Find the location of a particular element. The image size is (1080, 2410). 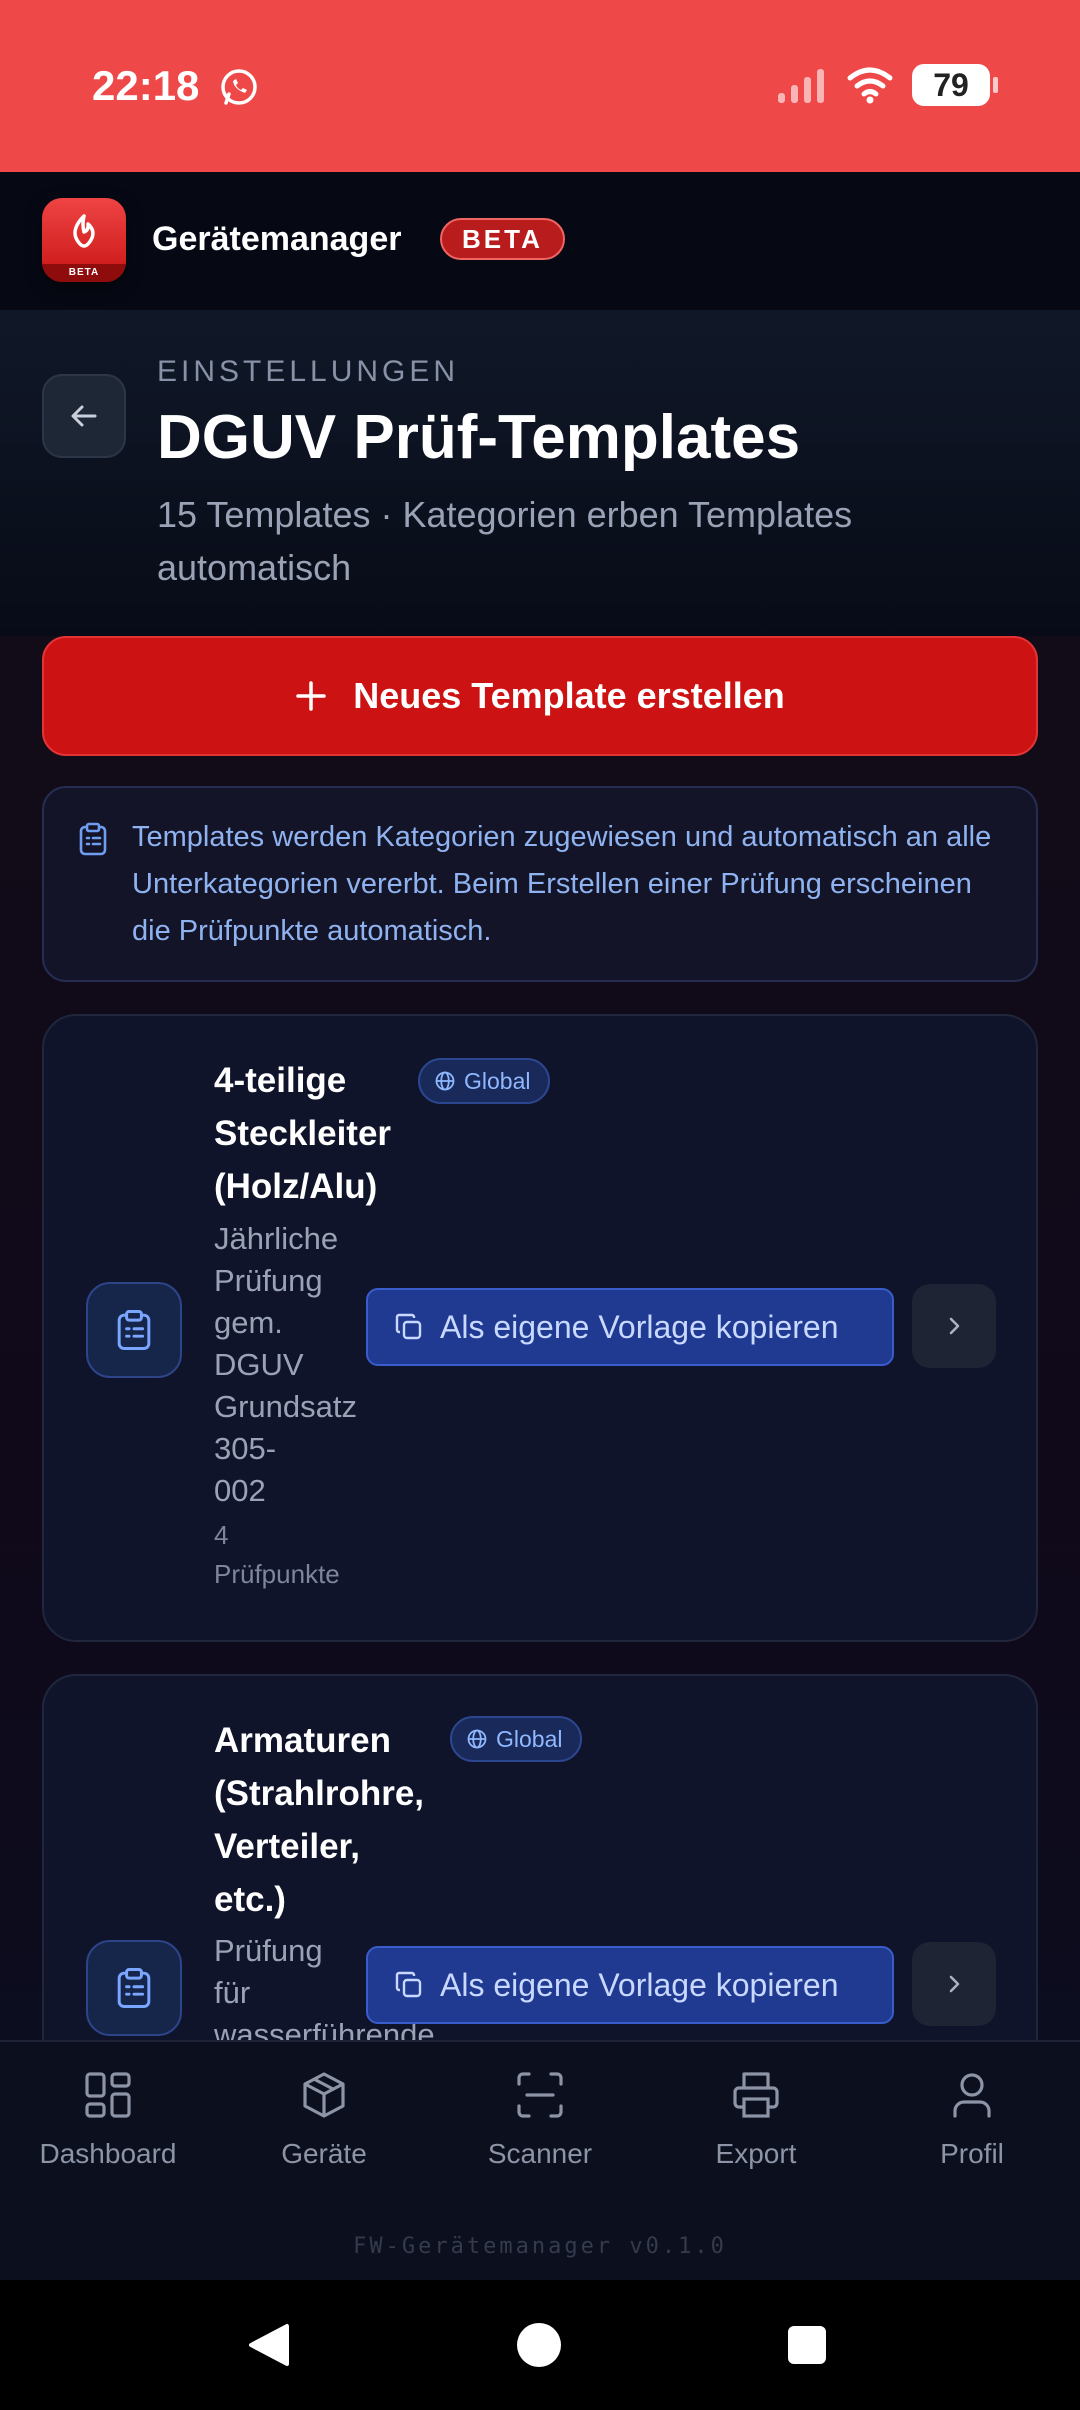

status-bar: 22:18 79 is located at coordinates (540, 86).